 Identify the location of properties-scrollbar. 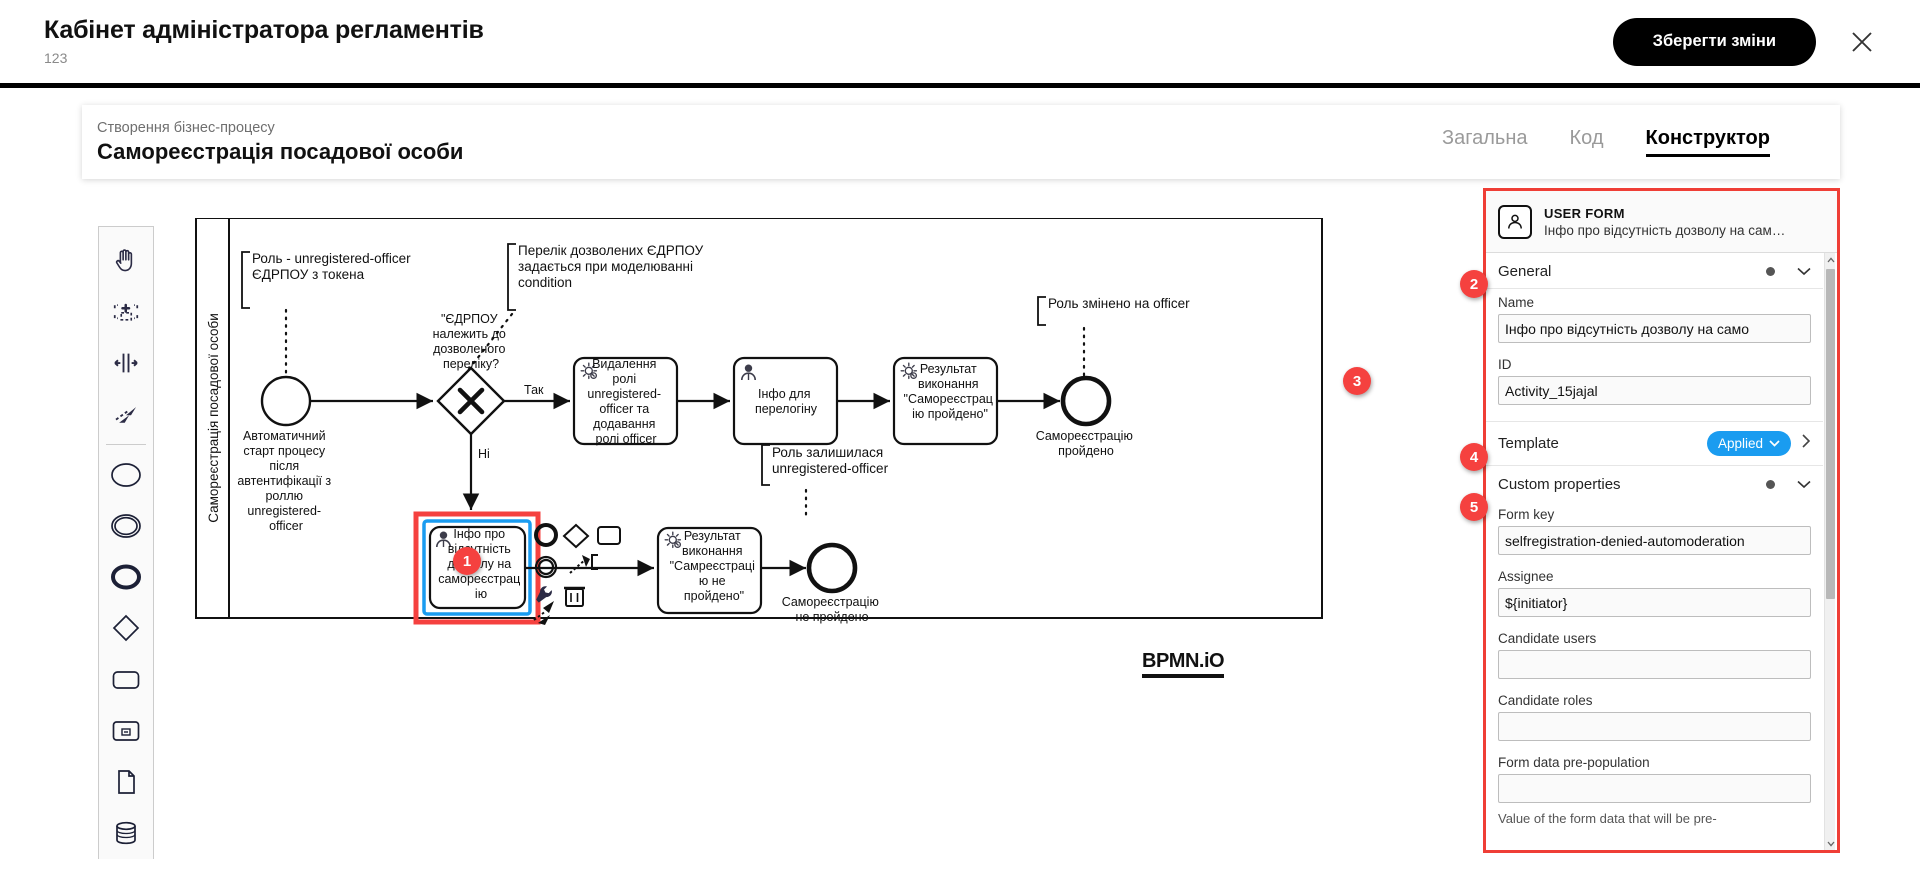
(1829, 551).